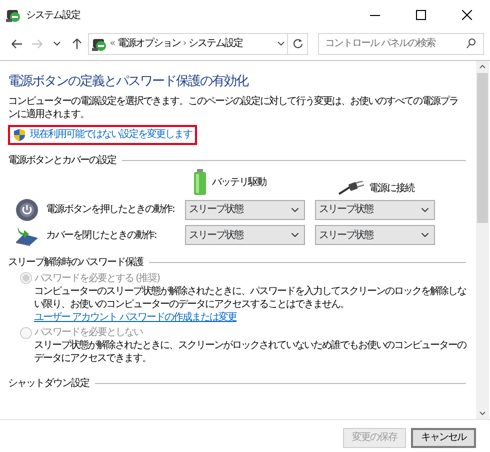 The image size is (490, 452). Describe the element at coordinates (148, 43) in the screenshot. I see `breadcrumb-item: 電源オプション` at that location.